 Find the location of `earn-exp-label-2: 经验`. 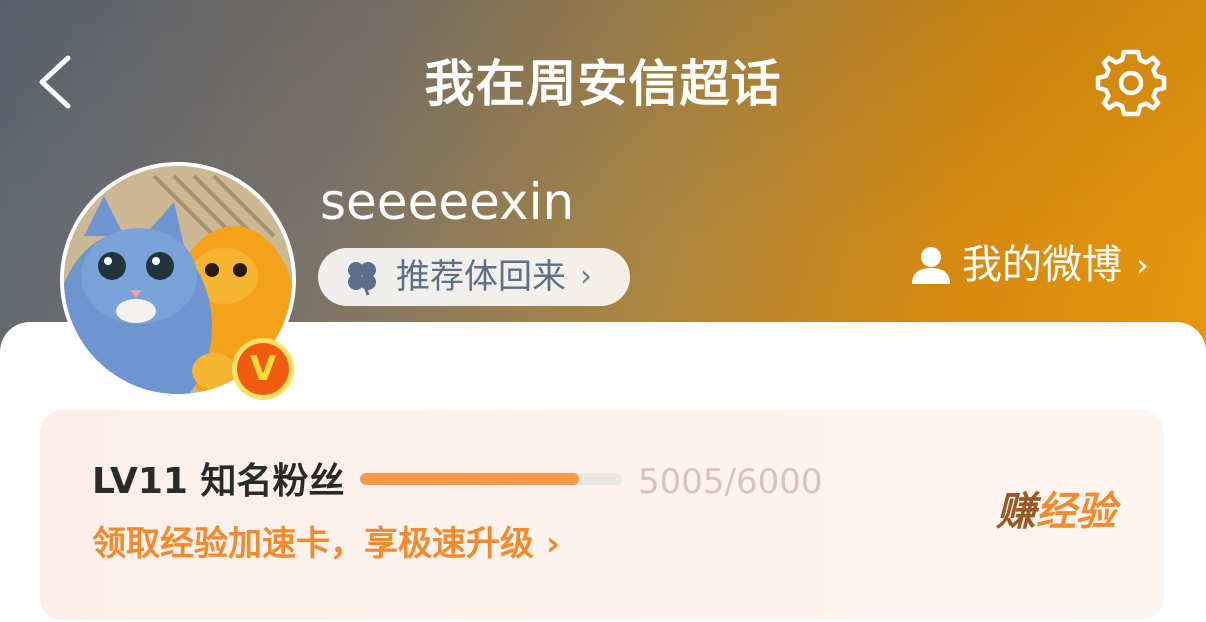

earn-exp-label-2: 经验 is located at coordinates (1076, 512).